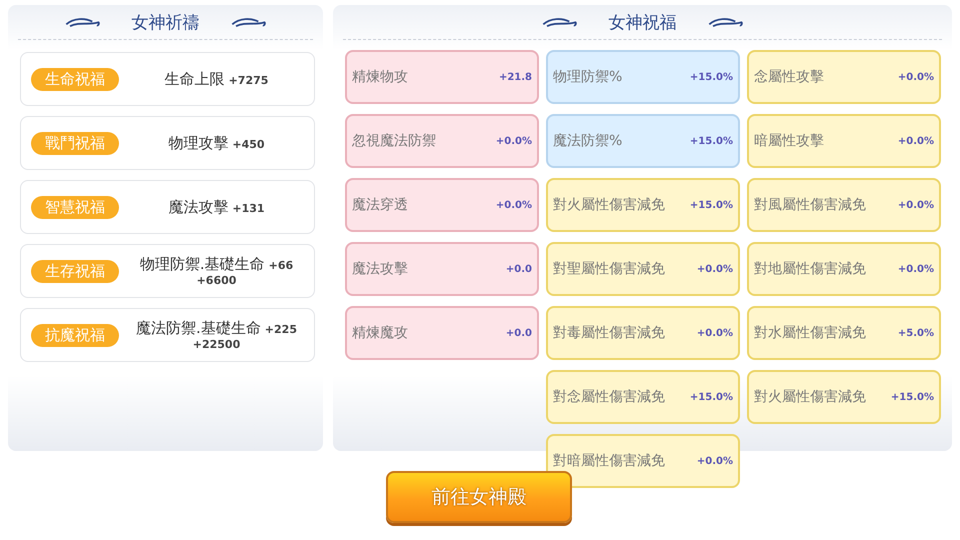 The image size is (960, 540). I want to click on stat-value: +5.0%, so click(916, 333).